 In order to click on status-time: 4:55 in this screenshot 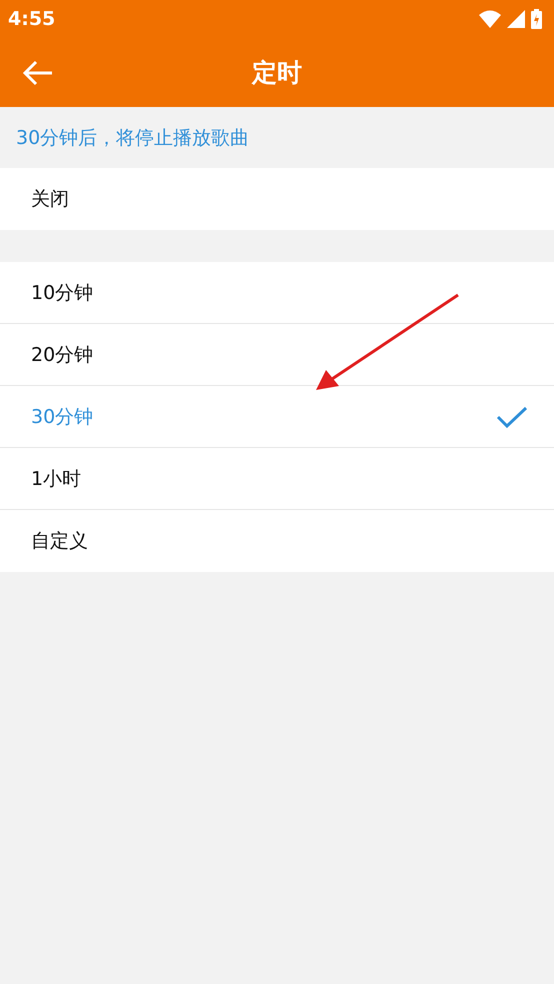, I will do `click(32, 19)`.